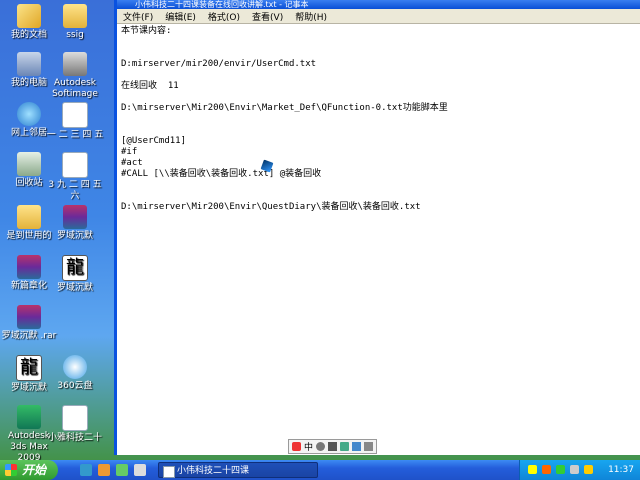  Describe the element at coordinates (146, 31) in the screenshot. I see `editor-line: 本节课内容:` at that location.